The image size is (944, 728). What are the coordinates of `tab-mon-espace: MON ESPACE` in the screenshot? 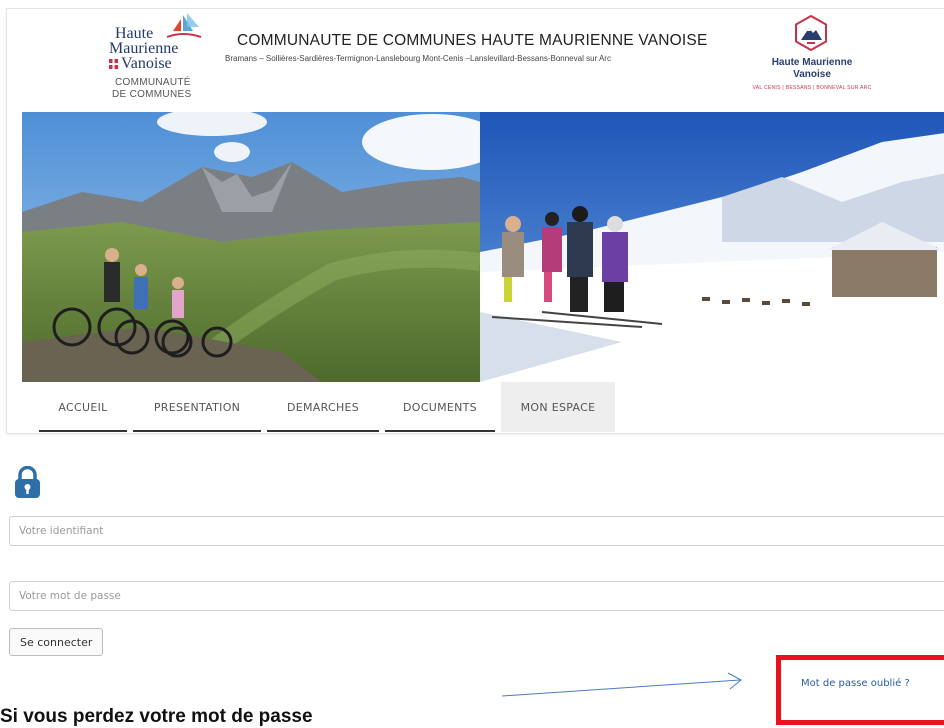 It's located at (558, 407).